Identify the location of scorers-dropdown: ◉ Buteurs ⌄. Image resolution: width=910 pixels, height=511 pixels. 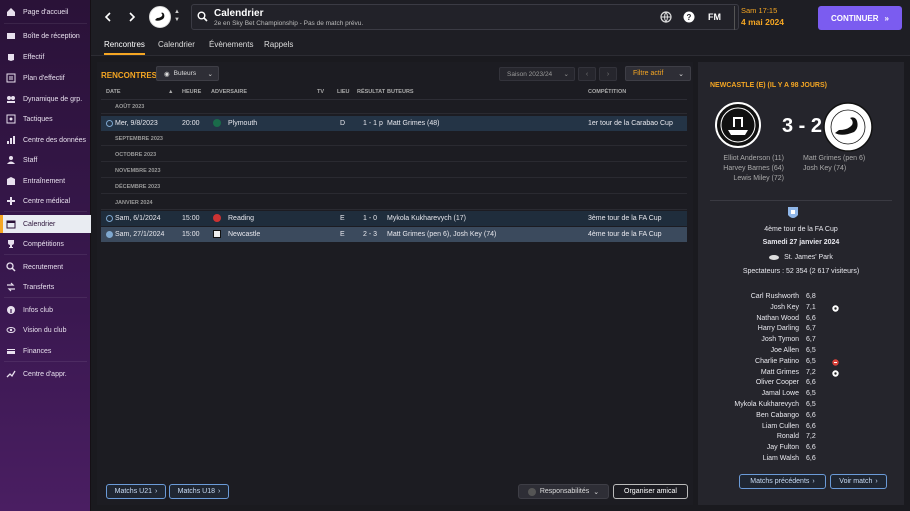
(187, 73).